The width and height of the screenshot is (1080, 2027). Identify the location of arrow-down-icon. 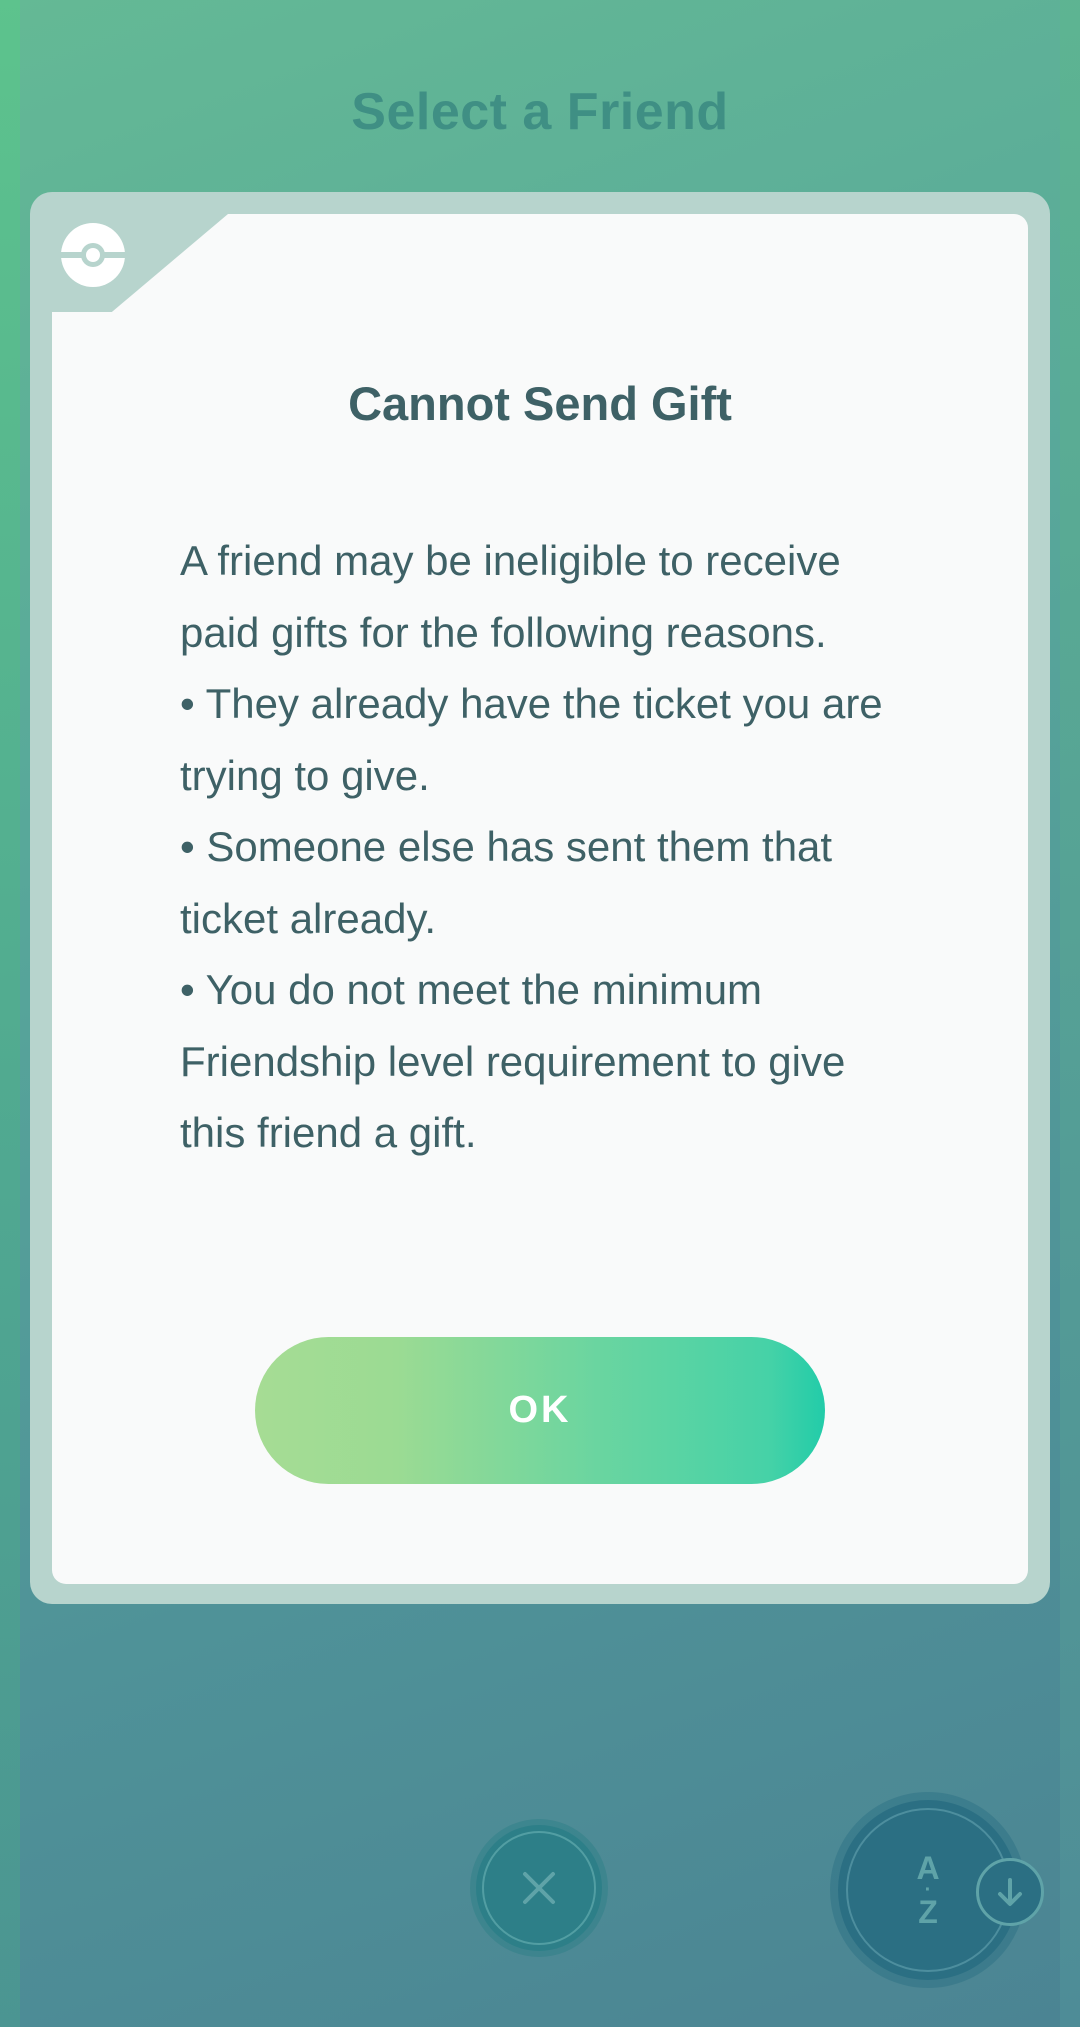
(1010, 1892).